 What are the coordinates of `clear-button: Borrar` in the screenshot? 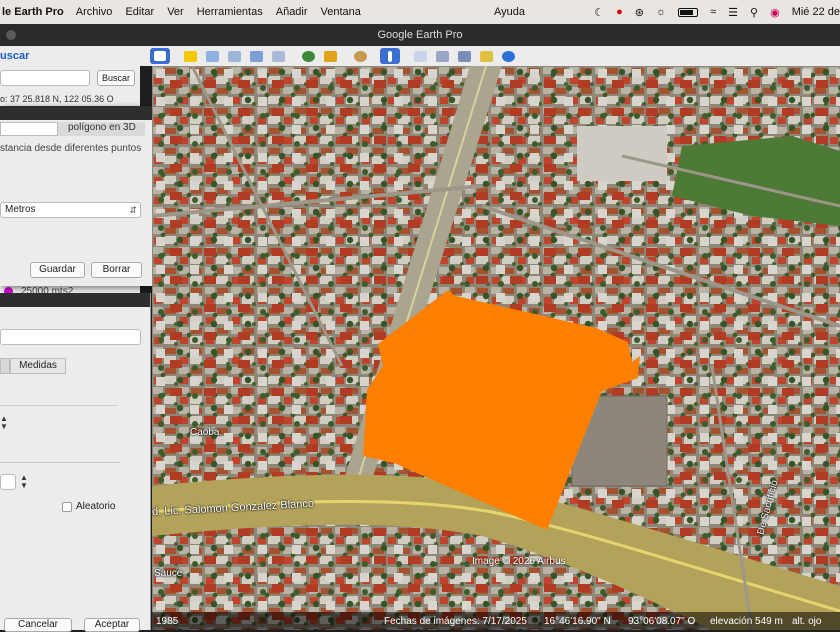 It's located at (116, 270).